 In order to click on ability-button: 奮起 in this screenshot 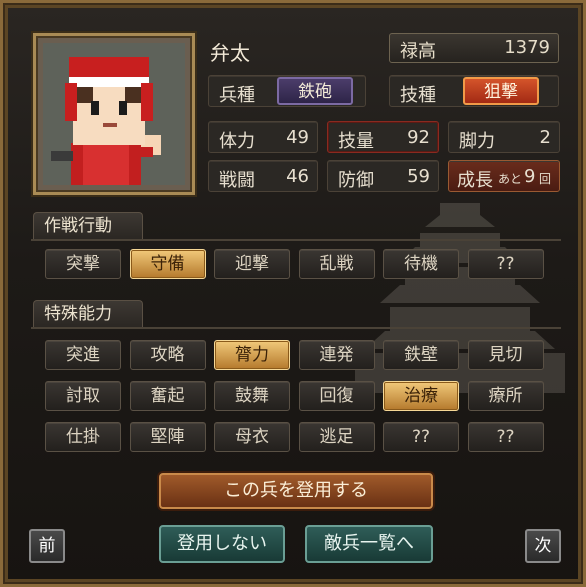, I will do `click(167, 396)`.